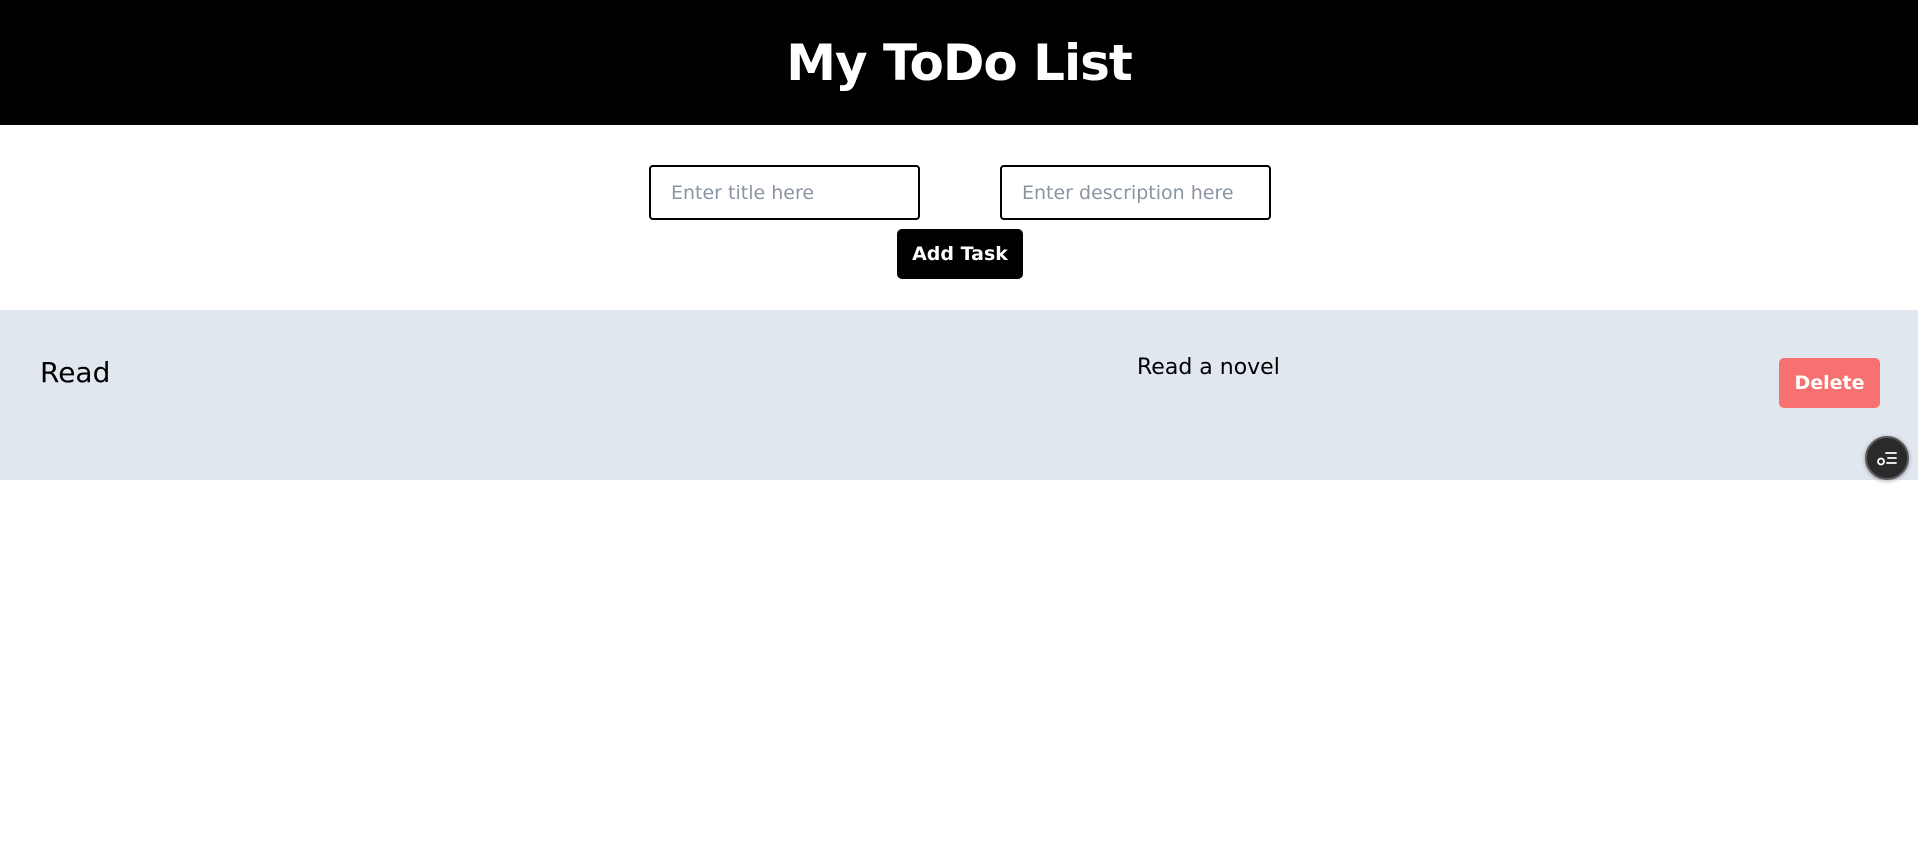  I want to click on todo-title: Read, so click(75, 372).